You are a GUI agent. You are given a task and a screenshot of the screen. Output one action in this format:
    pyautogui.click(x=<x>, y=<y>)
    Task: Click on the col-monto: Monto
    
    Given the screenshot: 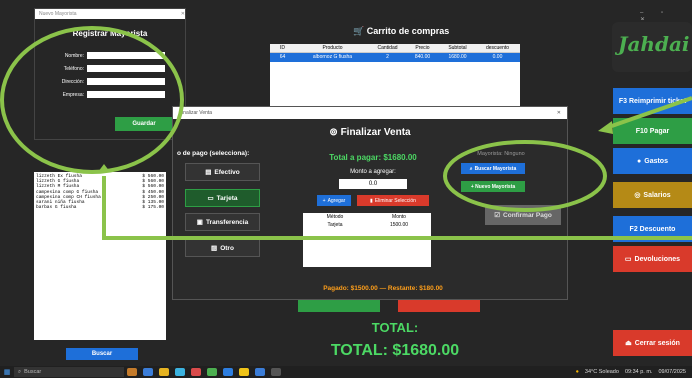 What is the action you would take?
    pyautogui.click(x=399, y=217)
    